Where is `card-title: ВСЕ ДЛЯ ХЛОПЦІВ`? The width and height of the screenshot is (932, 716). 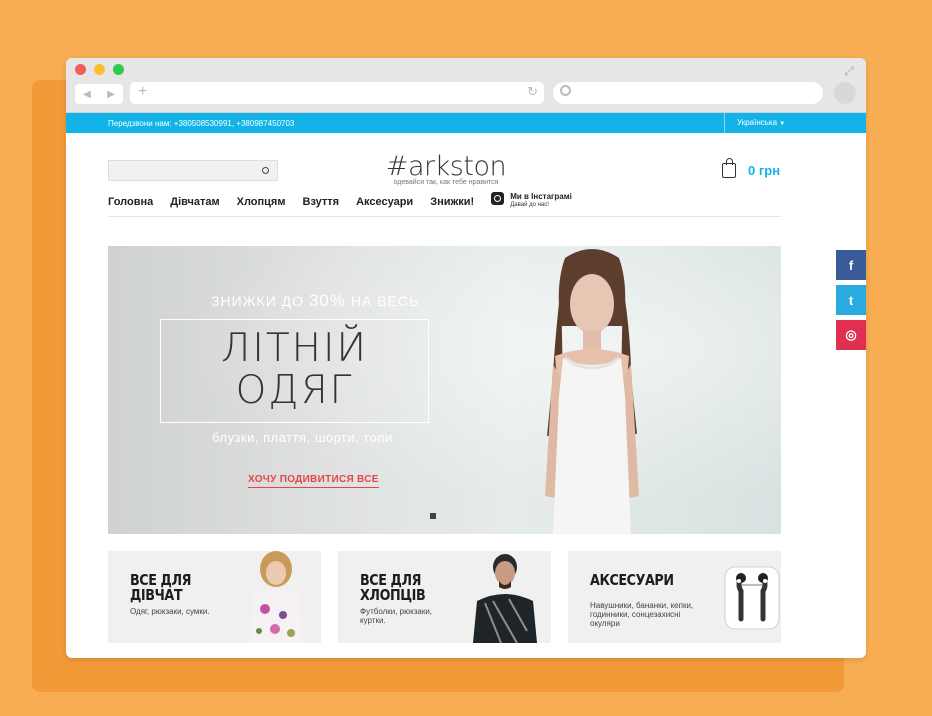 card-title: ВСЕ ДЛЯ ХЛОПЦІВ is located at coordinates (393, 587).